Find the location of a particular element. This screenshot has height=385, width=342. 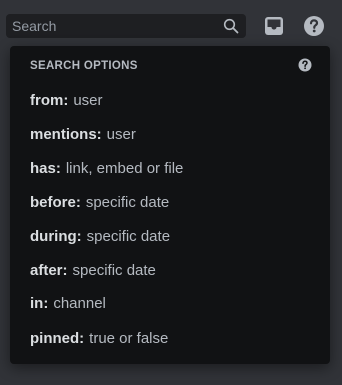

top-toolbar is located at coordinates (171, 25).